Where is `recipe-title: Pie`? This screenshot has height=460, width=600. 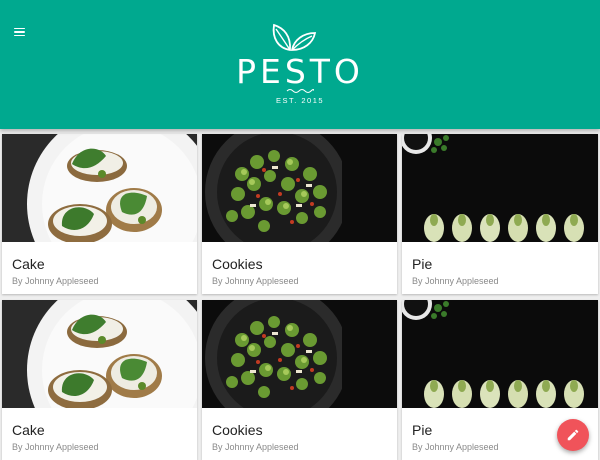 recipe-title: Pie is located at coordinates (422, 264).